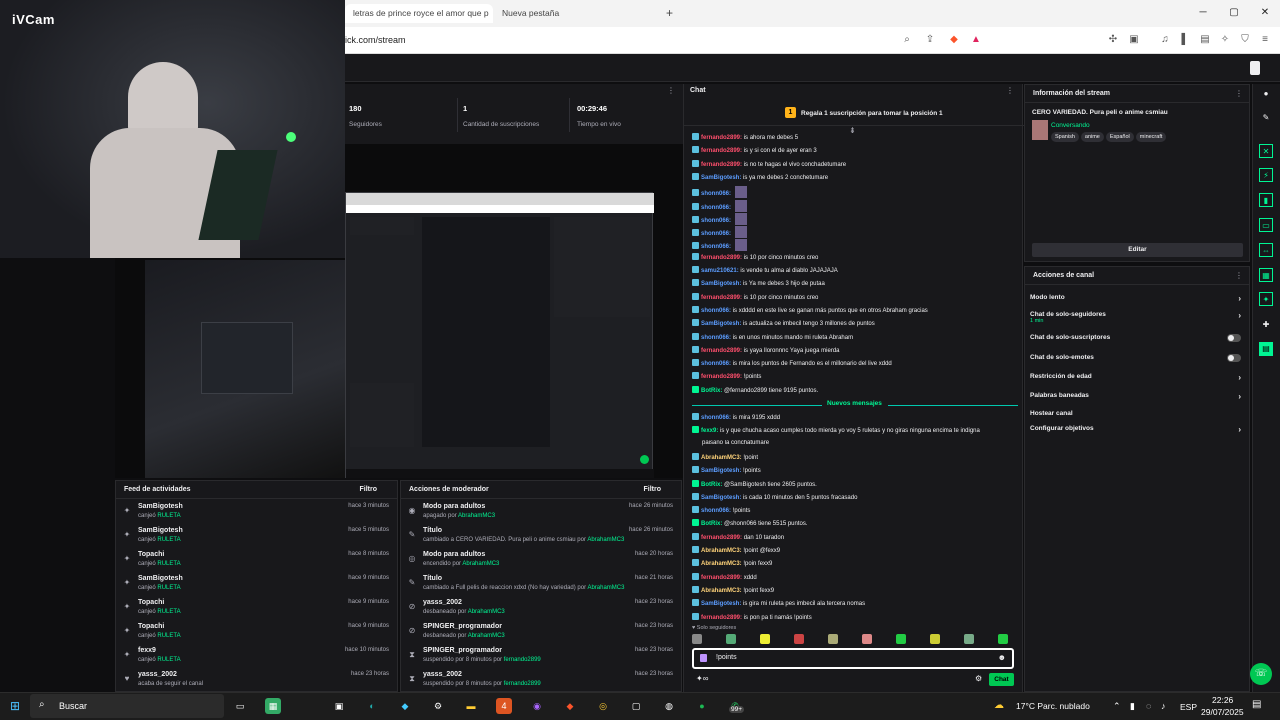 This screenshot has height=720, width=1280. I want to click on clock-time: 22:26, so click(1222, 700).